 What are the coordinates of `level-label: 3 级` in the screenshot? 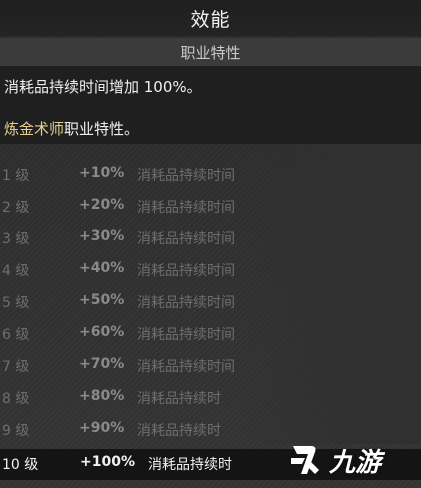 It's located at (16, 239).